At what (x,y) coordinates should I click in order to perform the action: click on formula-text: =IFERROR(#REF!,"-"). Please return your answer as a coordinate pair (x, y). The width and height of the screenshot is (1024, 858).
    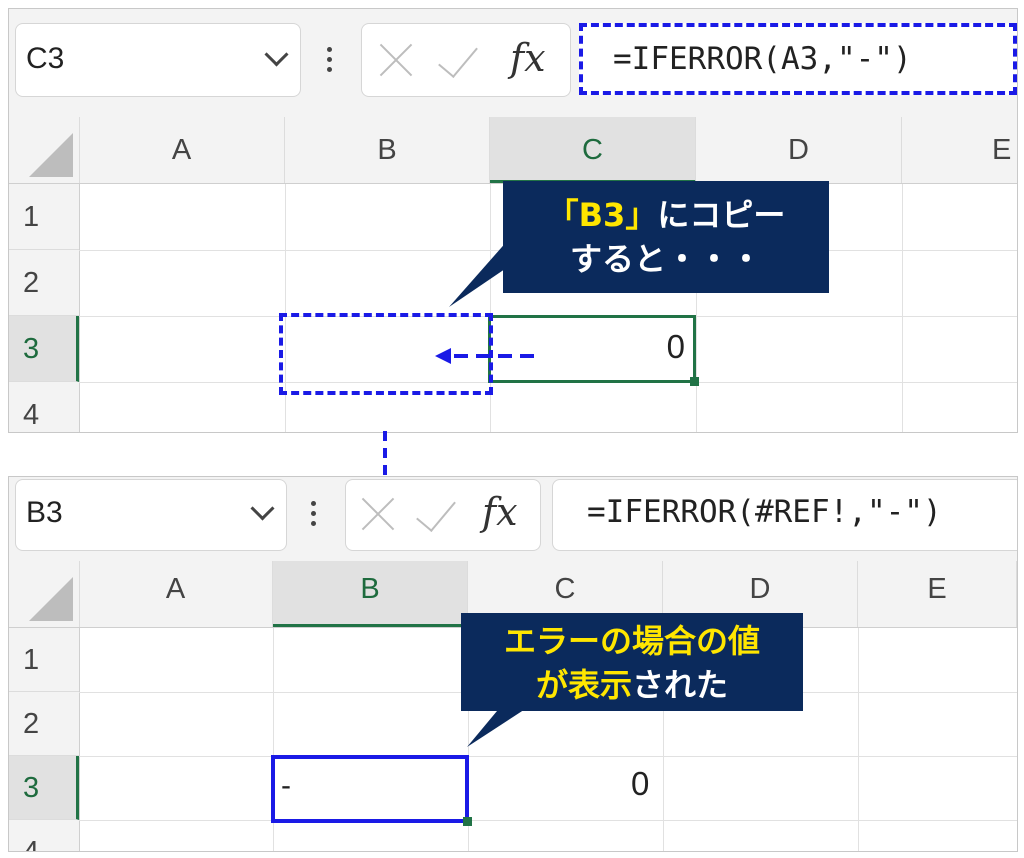
    Looking at the image, I should click on (764, 512).